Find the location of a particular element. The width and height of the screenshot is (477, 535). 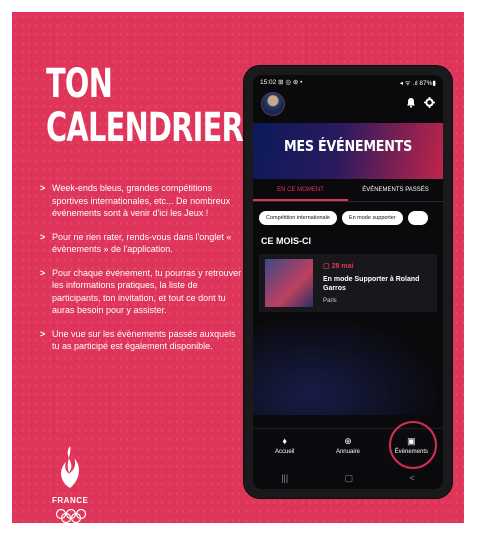

system-nav: ||| ▢ < is located at coordinates (348, 478).